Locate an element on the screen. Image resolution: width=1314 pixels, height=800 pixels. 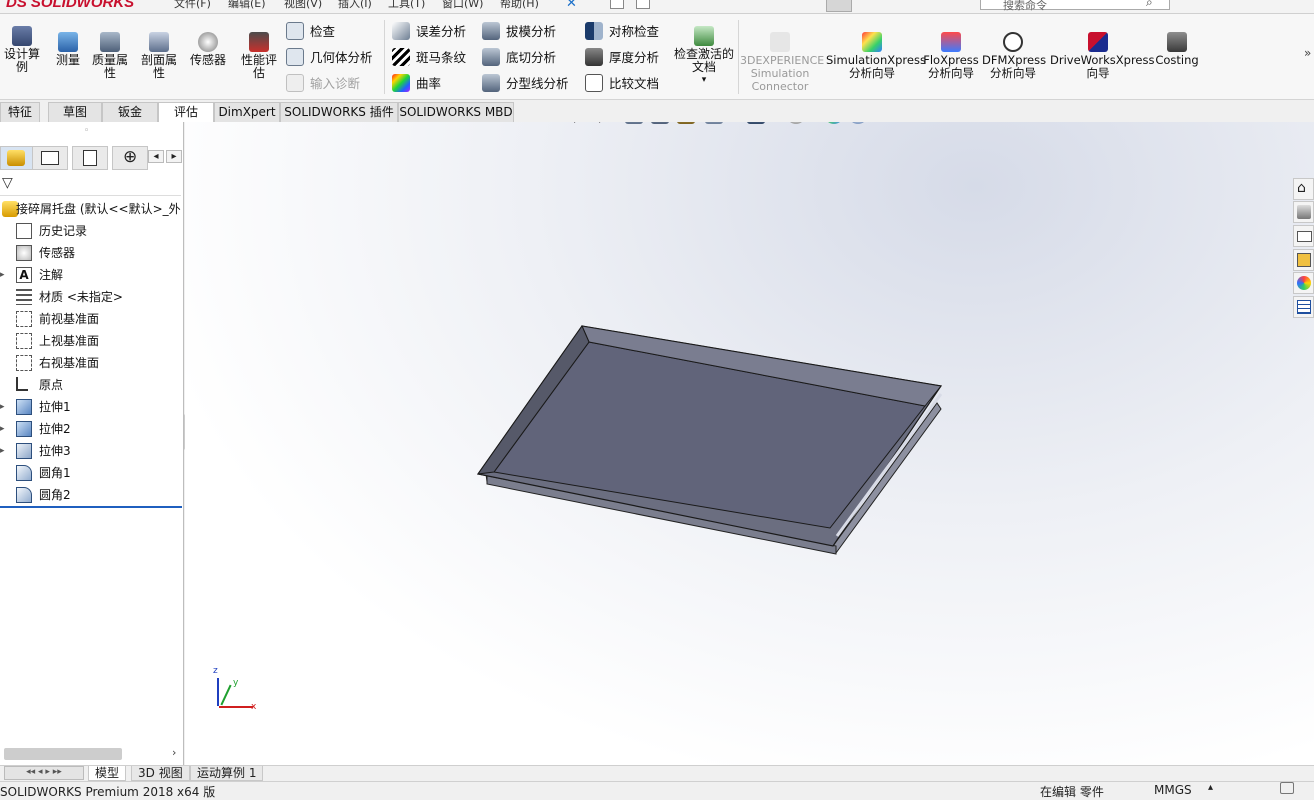
dfmxpress-button: DFMXpress 分析向导 is located at coordinates (1014, 56).